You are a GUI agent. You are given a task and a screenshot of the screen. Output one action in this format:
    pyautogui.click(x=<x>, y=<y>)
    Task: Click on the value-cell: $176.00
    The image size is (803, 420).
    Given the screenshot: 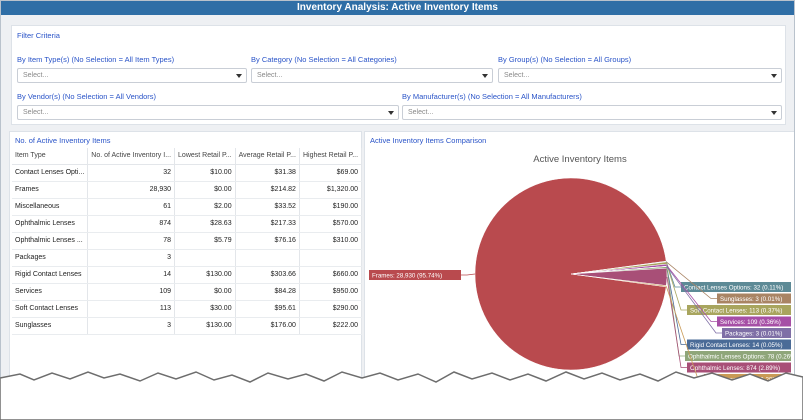 What is the action you would take?
    pyautogui.click(x=267, y=326)
    